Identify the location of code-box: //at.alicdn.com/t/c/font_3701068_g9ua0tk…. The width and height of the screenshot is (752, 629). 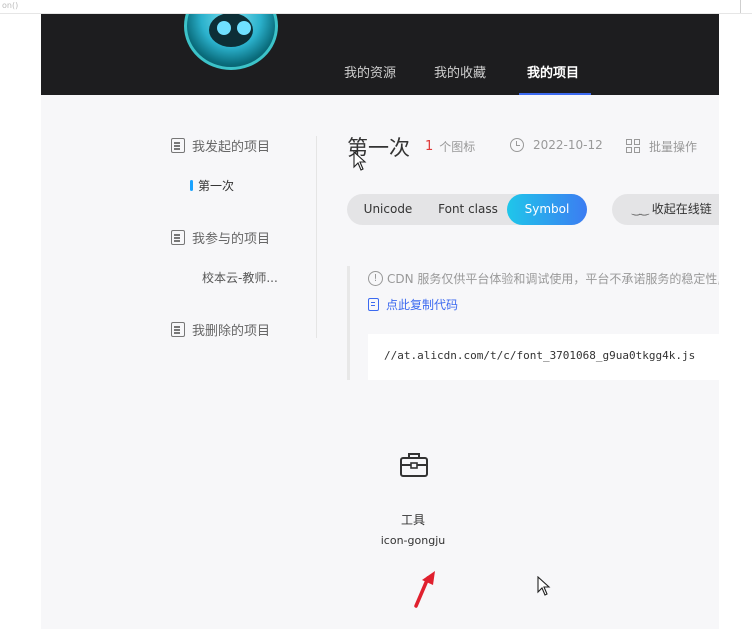
(543, 357).